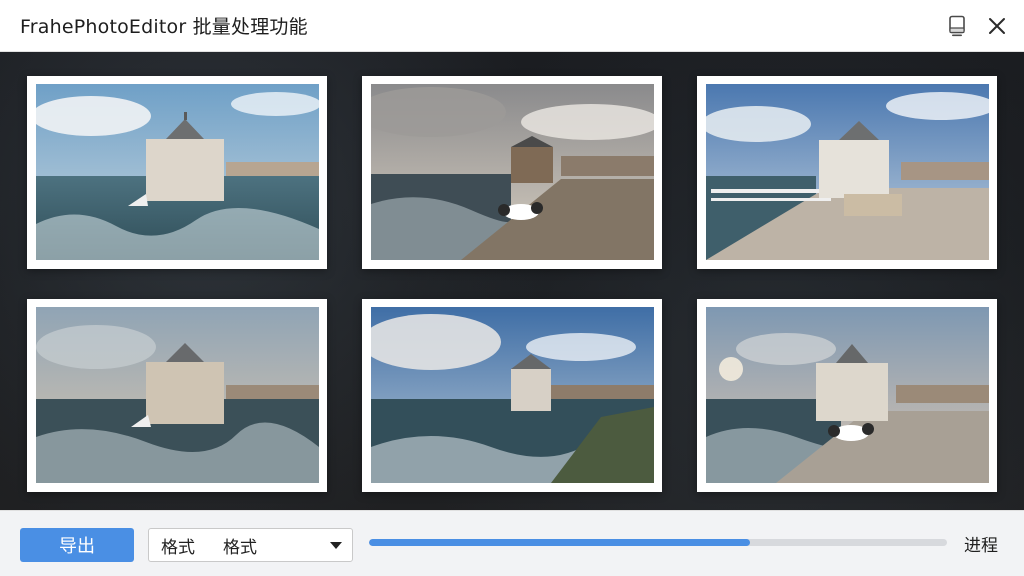 The image size is (1024, 576). Describe the element at coordinates (77, 545) in the screenshot. I see `export-button: 导出` at that location.